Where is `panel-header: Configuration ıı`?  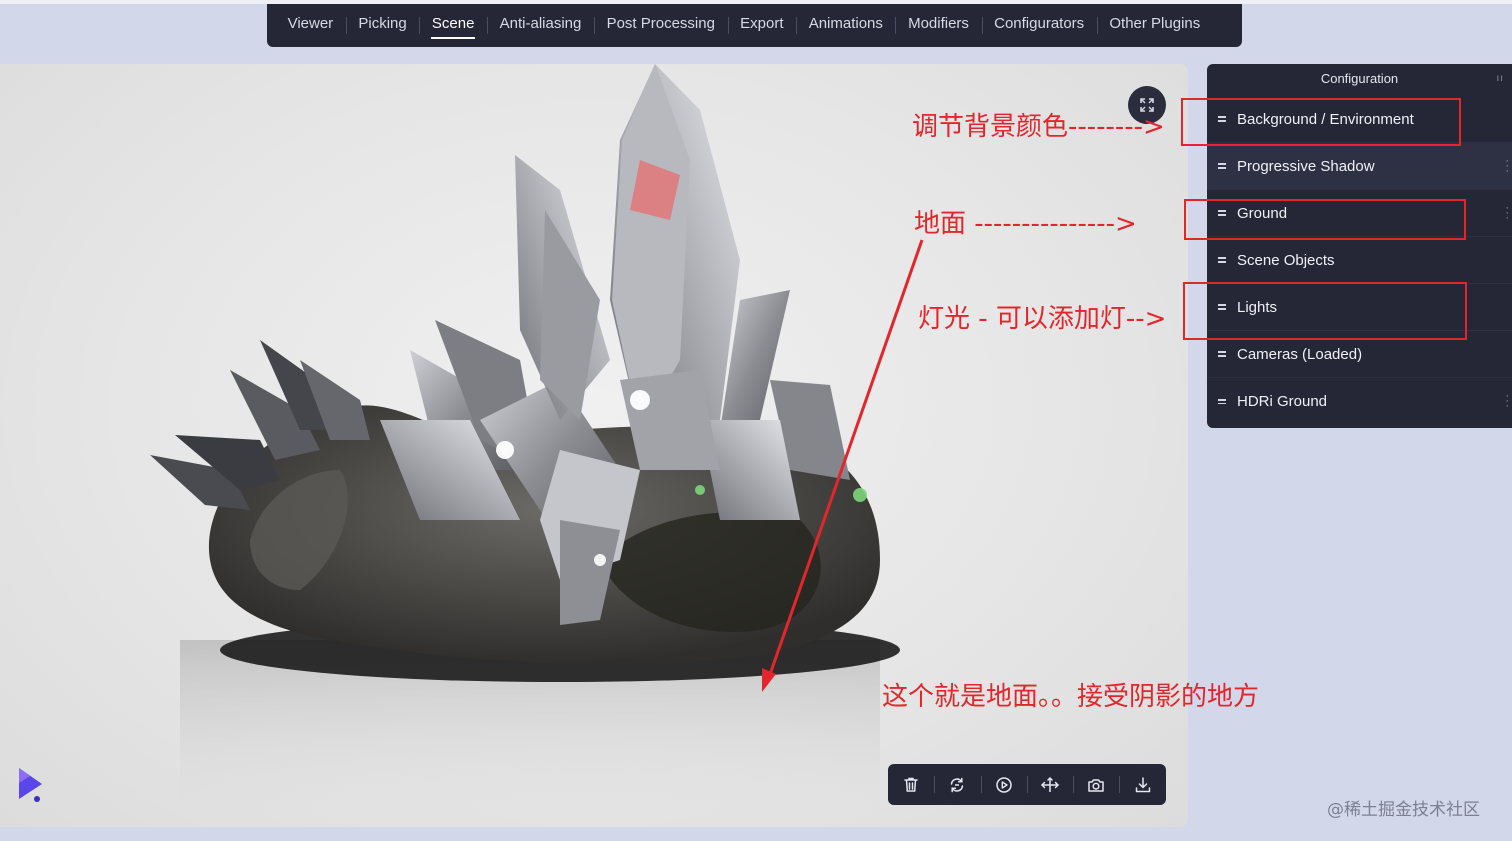
panel-header: Configuration ıı is located at coordinates (1359, 80).